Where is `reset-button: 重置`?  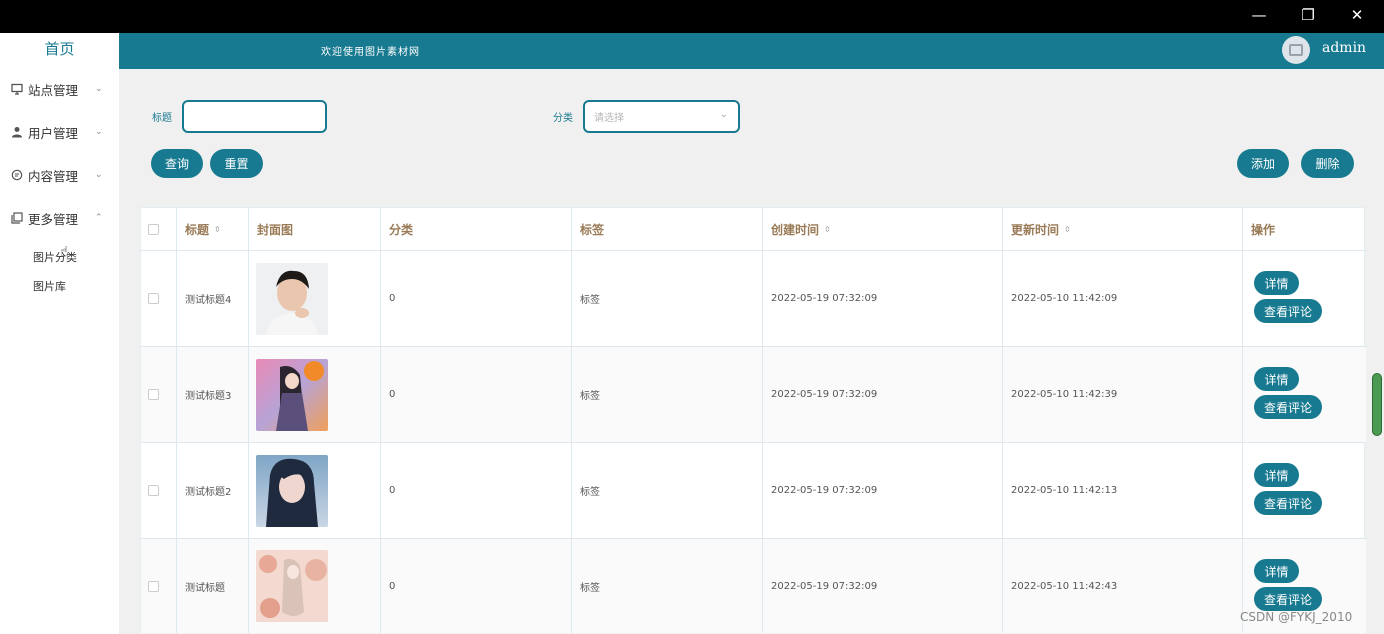
reset-button: 重置 is located at coordinates (236, 163).